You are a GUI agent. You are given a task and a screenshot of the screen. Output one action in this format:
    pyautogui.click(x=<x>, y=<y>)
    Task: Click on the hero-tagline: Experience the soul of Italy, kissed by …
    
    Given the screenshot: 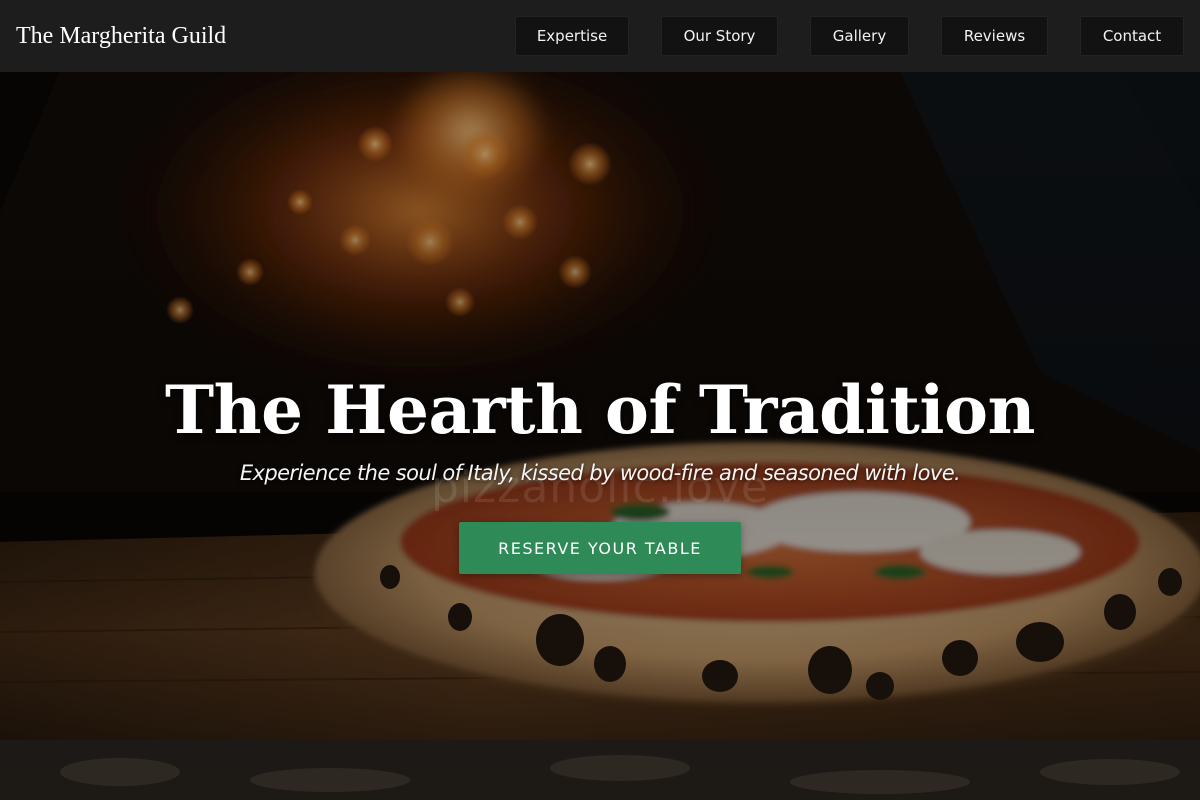 What is the action you would take?
    pyautogui.click(x=600, y=473)
    